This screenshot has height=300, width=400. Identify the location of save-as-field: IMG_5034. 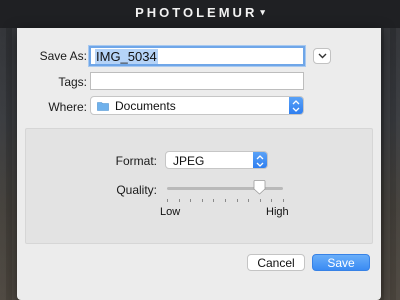
(197, 56).